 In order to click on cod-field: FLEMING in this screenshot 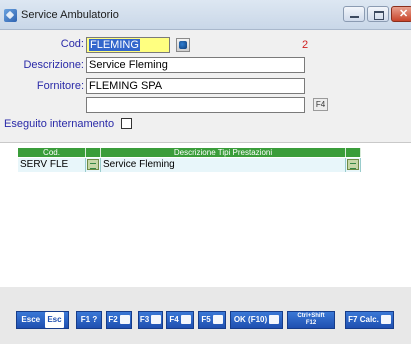, I will do `click(128, 45)`.